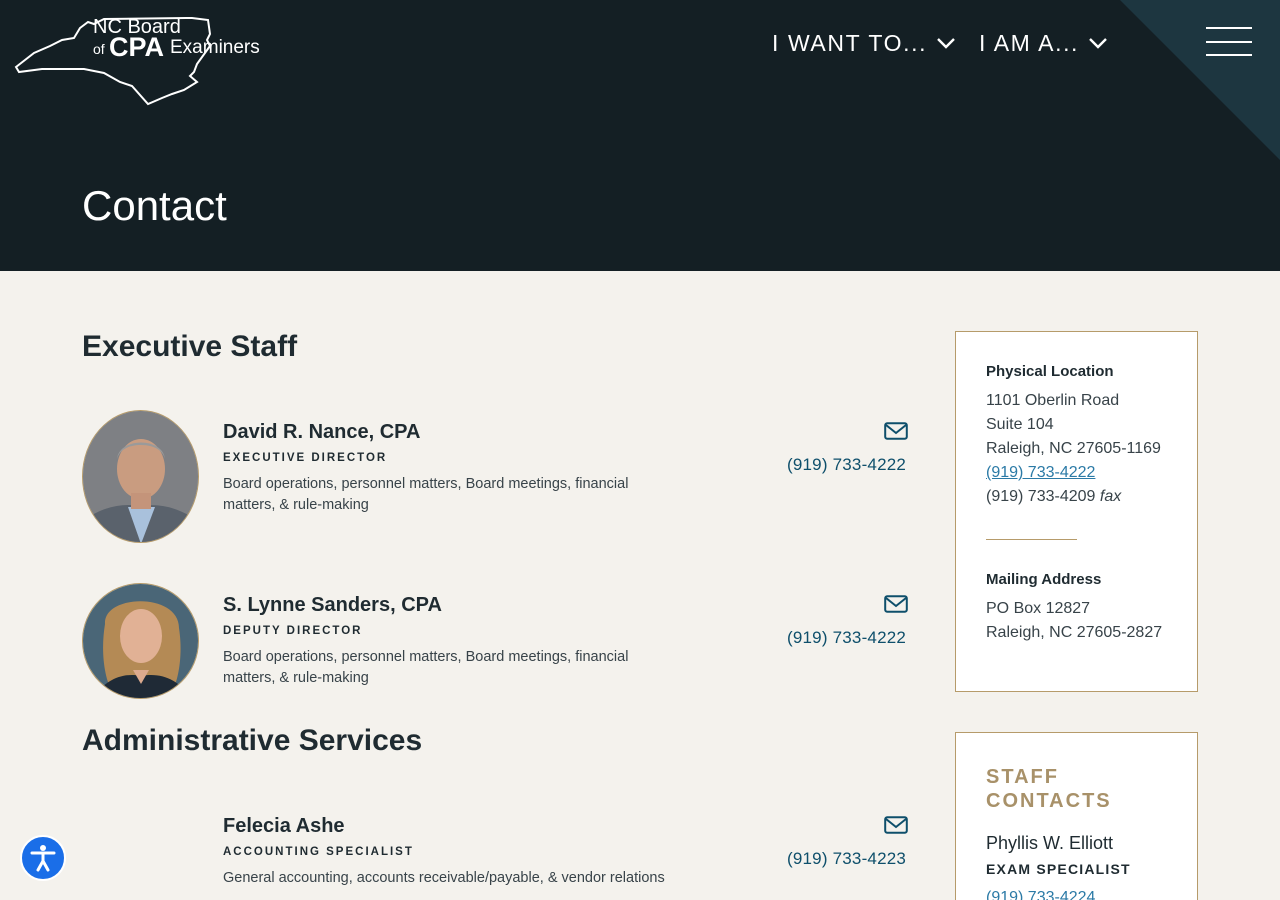 The height and width of the screenshot is (900, 1280). Describe the element at coordinates (252, 740) in the screenshot. I see `section-title-admin: Administrative Services` at that location.